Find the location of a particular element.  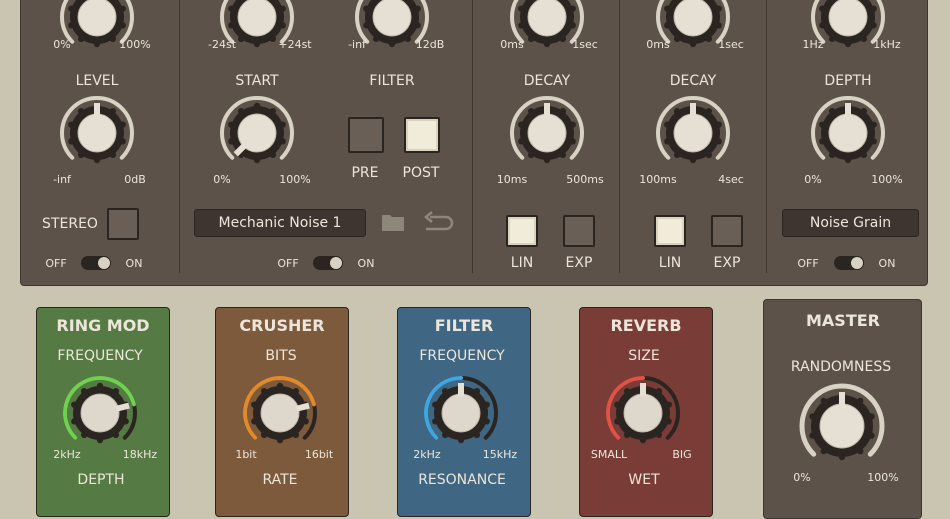

attack-min-label: 0ms is located at coordinates (512, 44).